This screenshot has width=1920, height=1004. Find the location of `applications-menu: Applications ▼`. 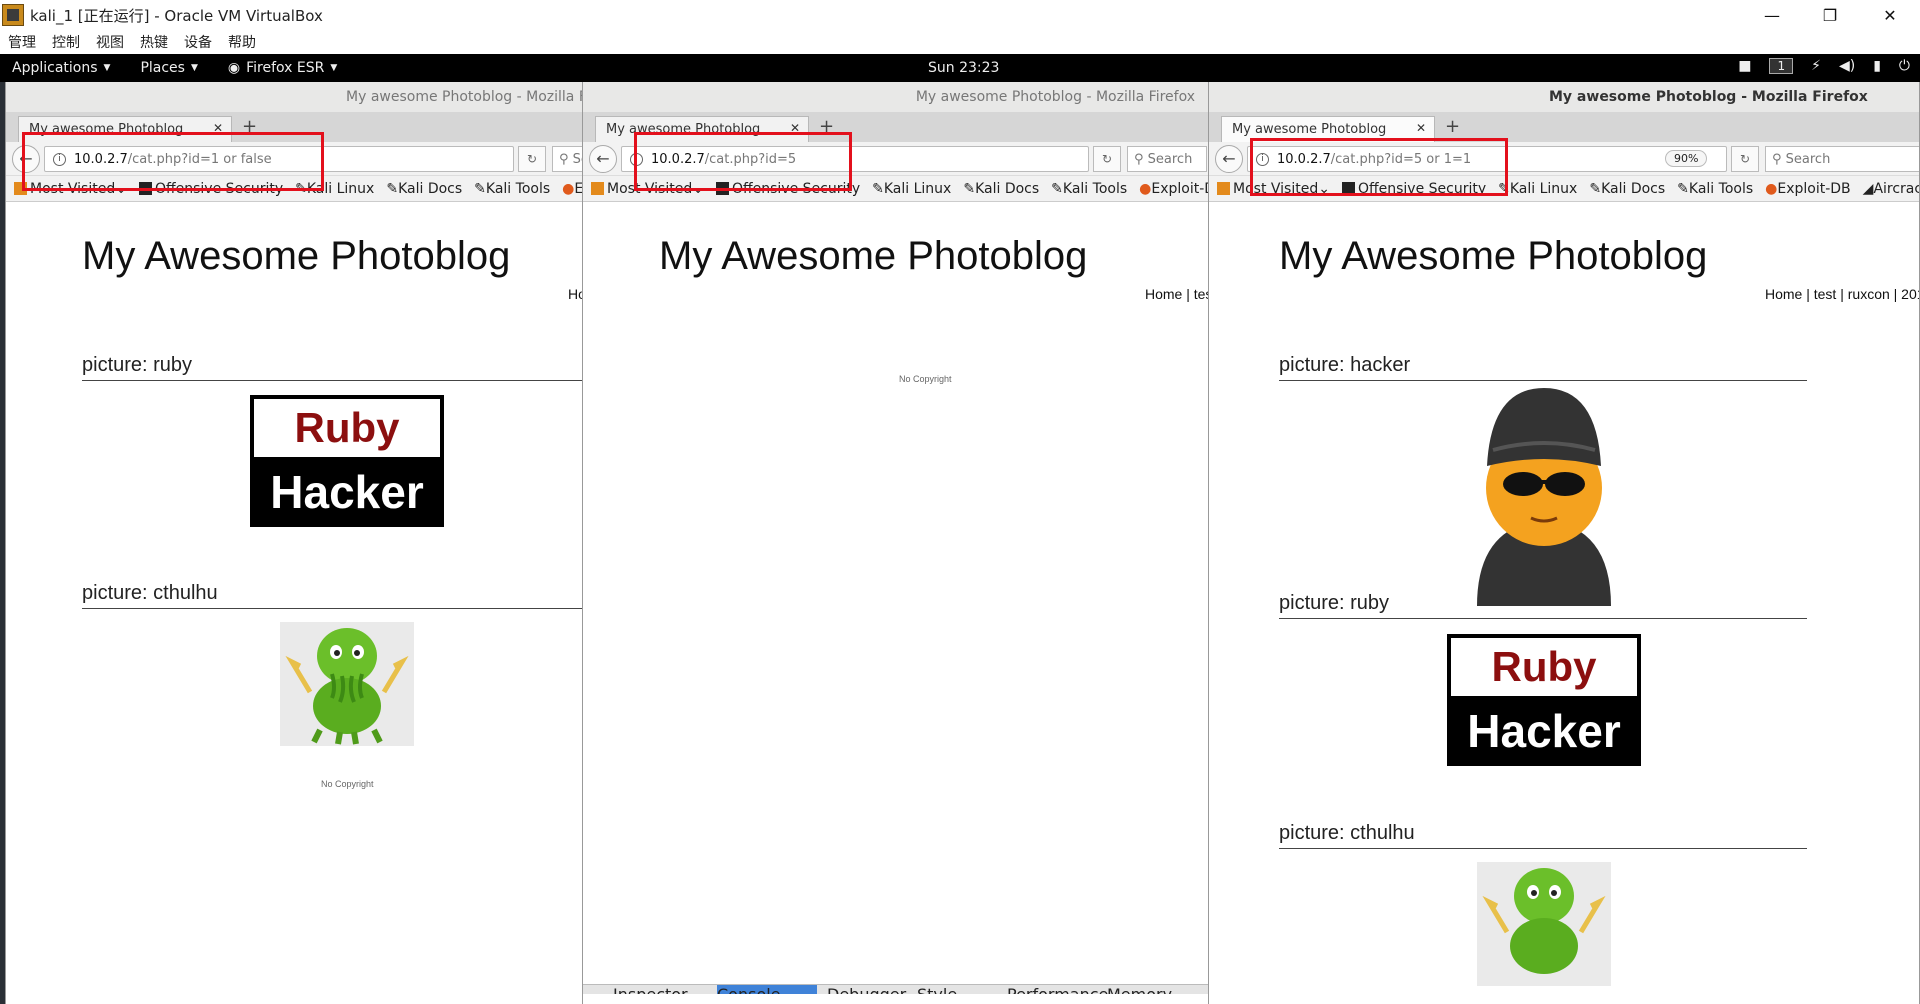

applications-menu: Applications ▼ is located at coordinates (61, 68).